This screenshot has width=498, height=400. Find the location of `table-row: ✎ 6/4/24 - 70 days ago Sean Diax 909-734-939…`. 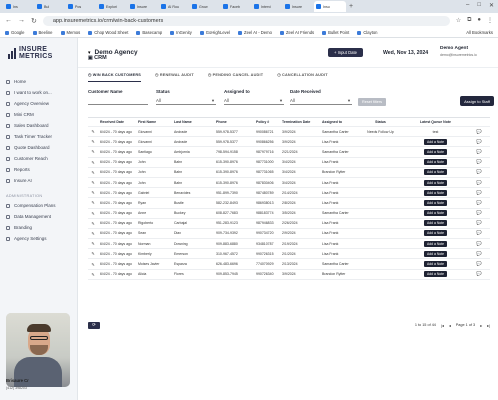

table-row: ✎ 6/4/24 - 70 days ago Sean Diax 909-734-939… is located at coordinates (289, 234).